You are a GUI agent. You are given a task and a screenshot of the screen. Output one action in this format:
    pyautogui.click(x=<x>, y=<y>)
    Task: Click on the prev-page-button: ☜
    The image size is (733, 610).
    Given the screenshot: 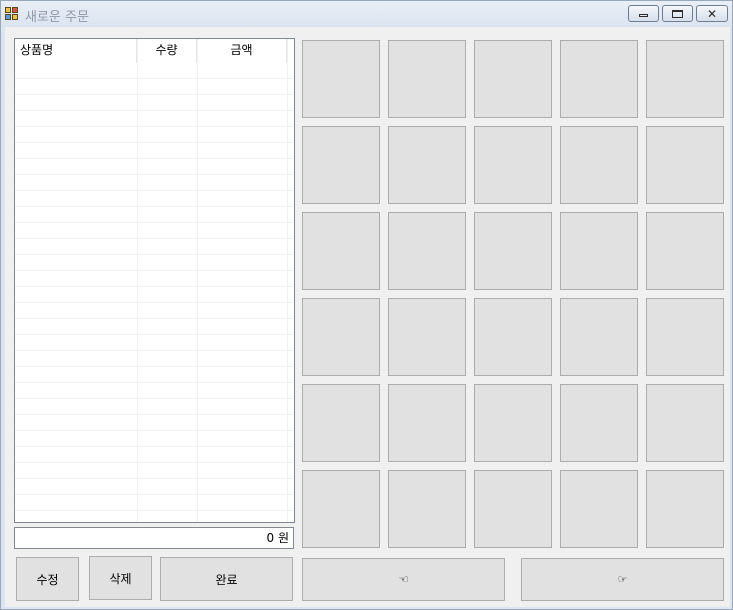 What is the action you would take?
    pyautogui.click(x=403, y=579)
    